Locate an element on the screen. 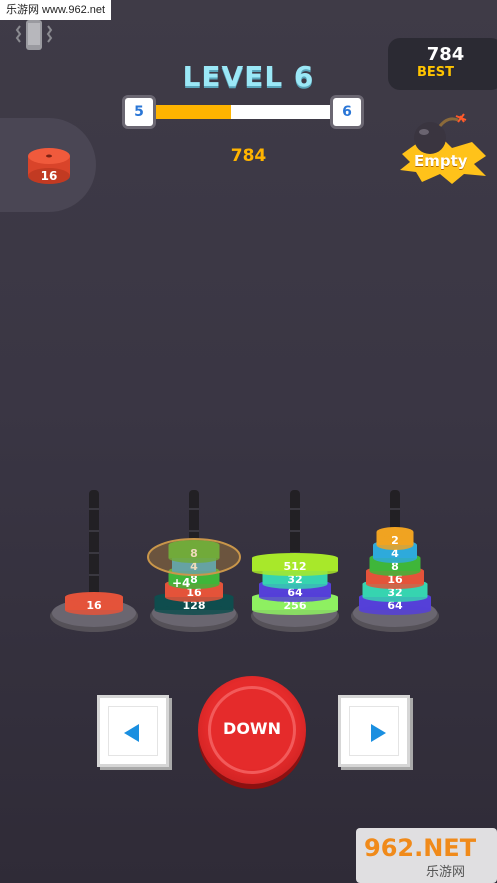 The image size is (497, 883). move-left-button is located at coordinates (133, 731).